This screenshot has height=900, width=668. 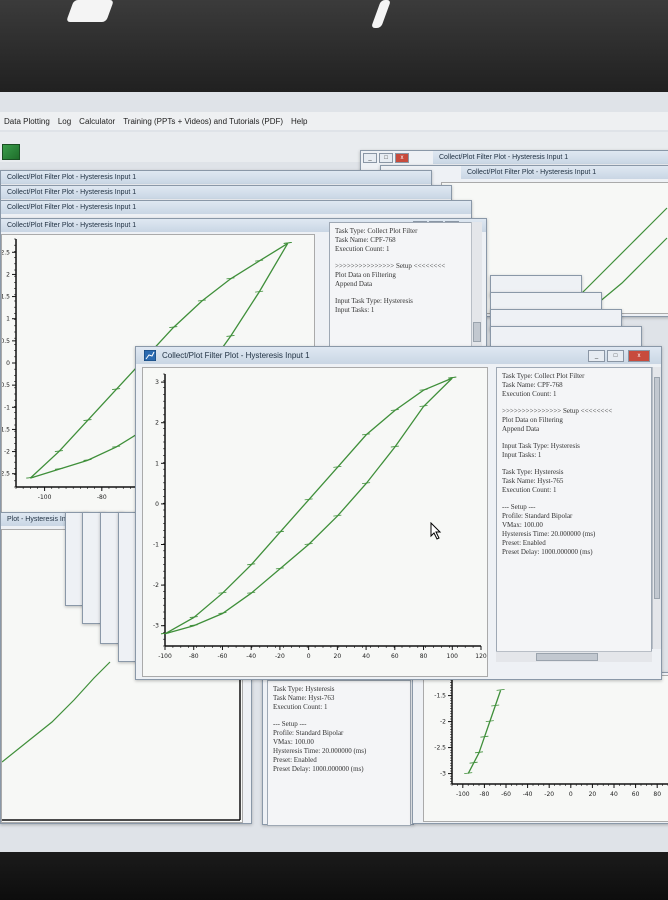 What do you see at coordinates (27, 121) in the screenshot?
I see `menu-data-plotting: Data Plotting` at bounding box center [27, 121].